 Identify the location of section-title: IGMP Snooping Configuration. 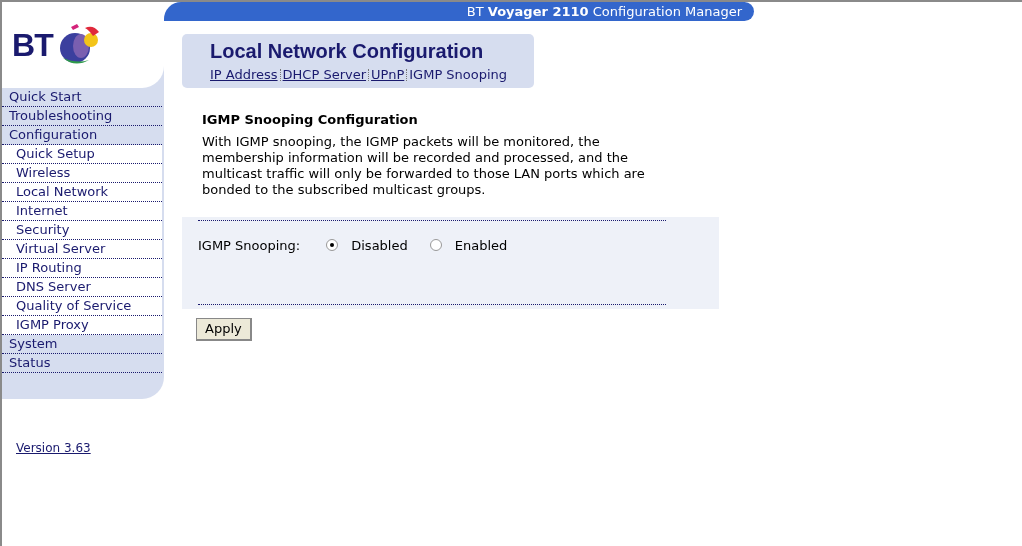
(310, 120).